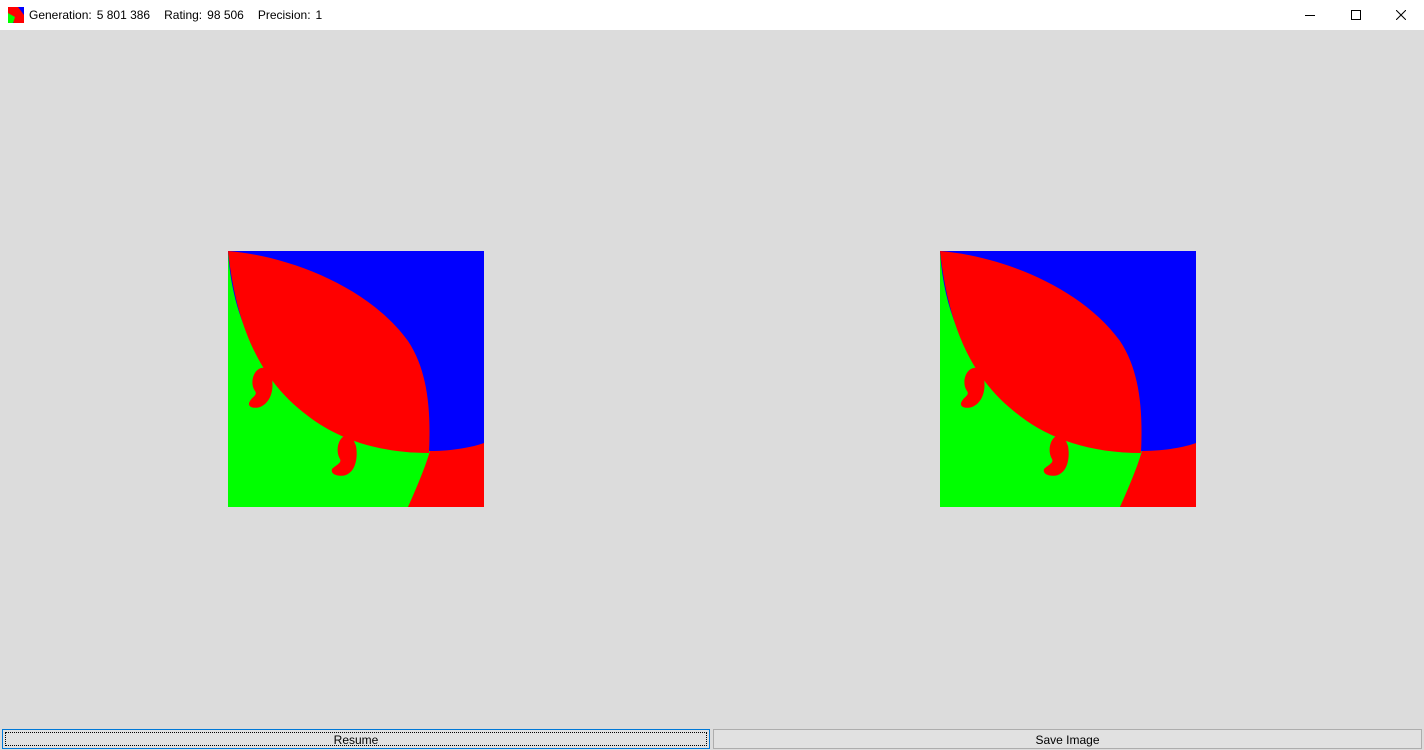 This screenshot has height=750, width=1424. Describe the element at coordinates (1067, 739) in the screenshot. I see `save-image-button: Save Image` at that location.